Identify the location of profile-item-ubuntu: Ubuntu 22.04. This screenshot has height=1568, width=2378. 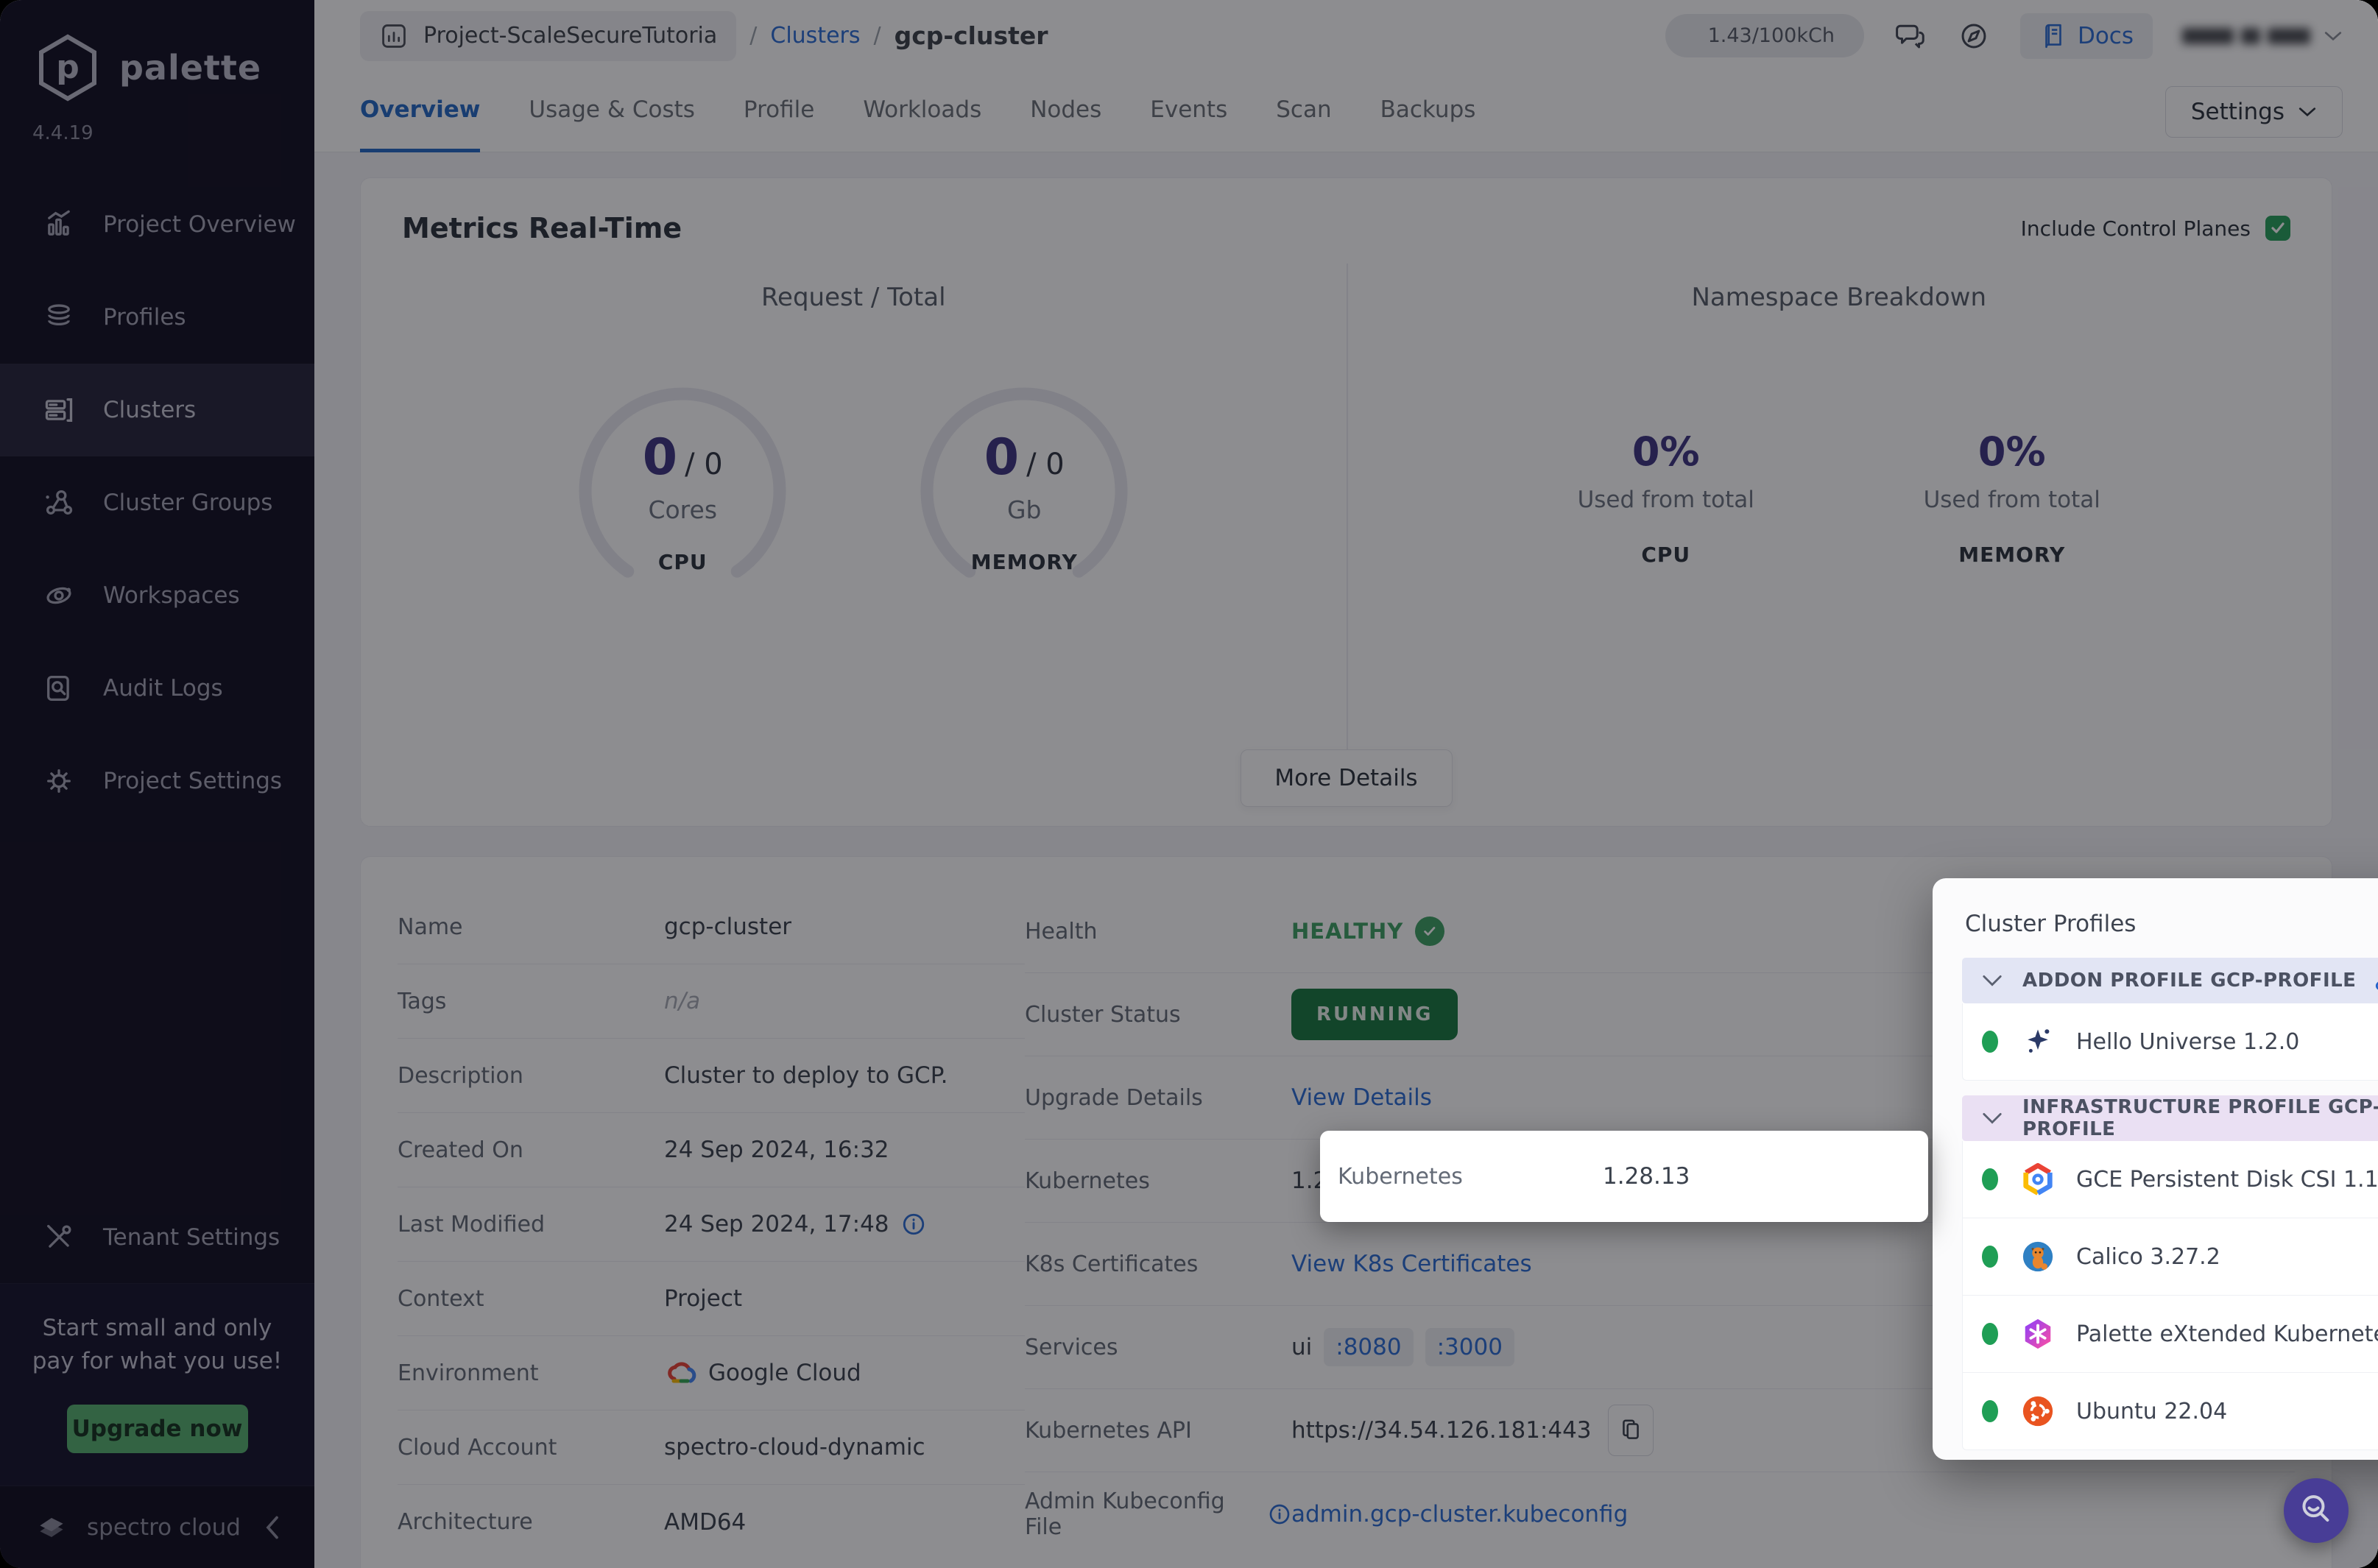
(2170, 1412).